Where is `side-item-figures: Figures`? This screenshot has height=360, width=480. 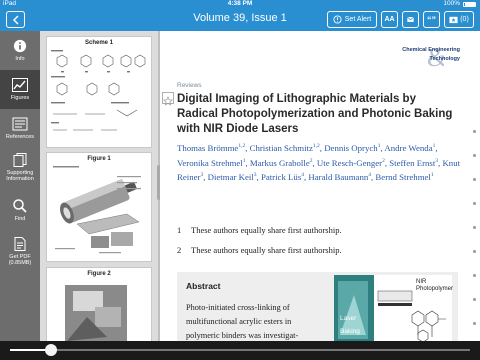
side-item-figures: Figures is located at coordinates (22, 89).